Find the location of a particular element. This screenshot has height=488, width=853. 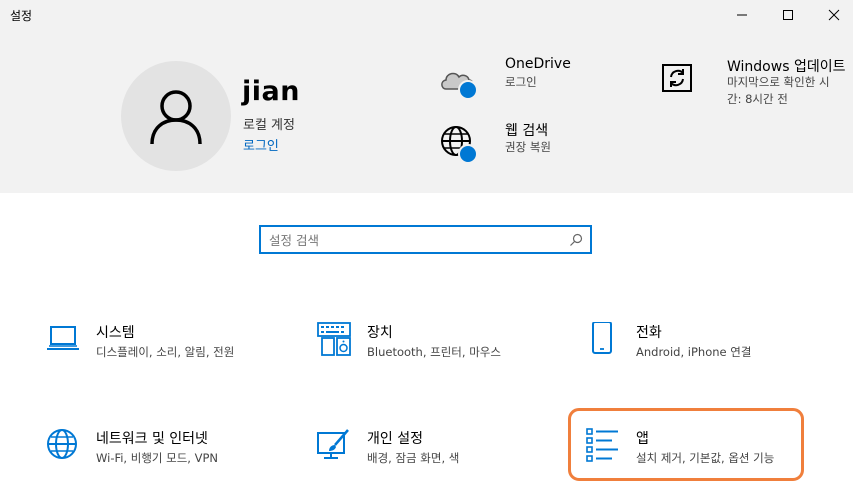

title-bar: 설정 is located at coordinates (426, 15).